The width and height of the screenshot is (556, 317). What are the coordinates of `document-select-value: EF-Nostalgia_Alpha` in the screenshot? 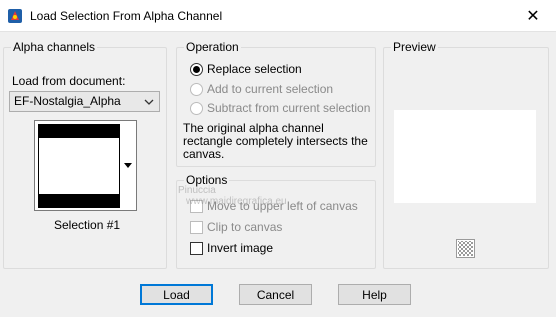 It's located at (67, 101).